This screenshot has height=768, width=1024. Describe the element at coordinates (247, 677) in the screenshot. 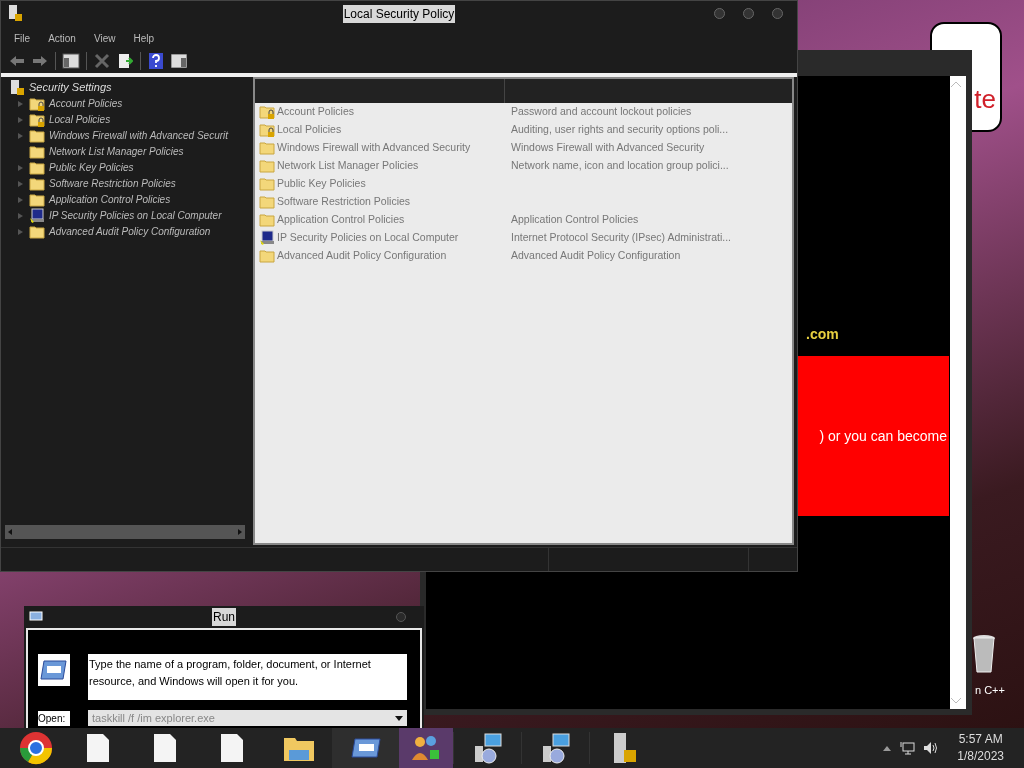

I see `prompt-text: Type the name of a program, folder, document, or Internet resource, and Windows will open it for you.` at that location.